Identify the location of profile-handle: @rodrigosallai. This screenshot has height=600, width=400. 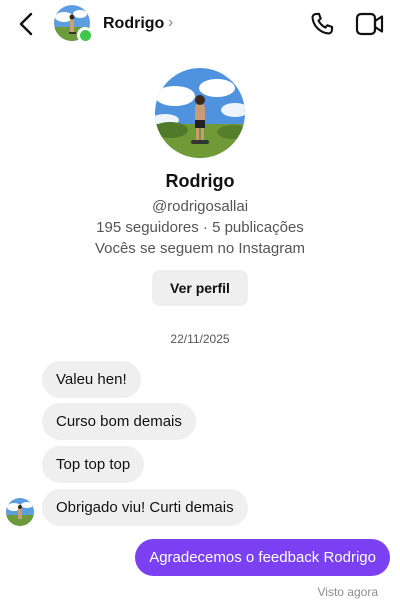
(200, 206).